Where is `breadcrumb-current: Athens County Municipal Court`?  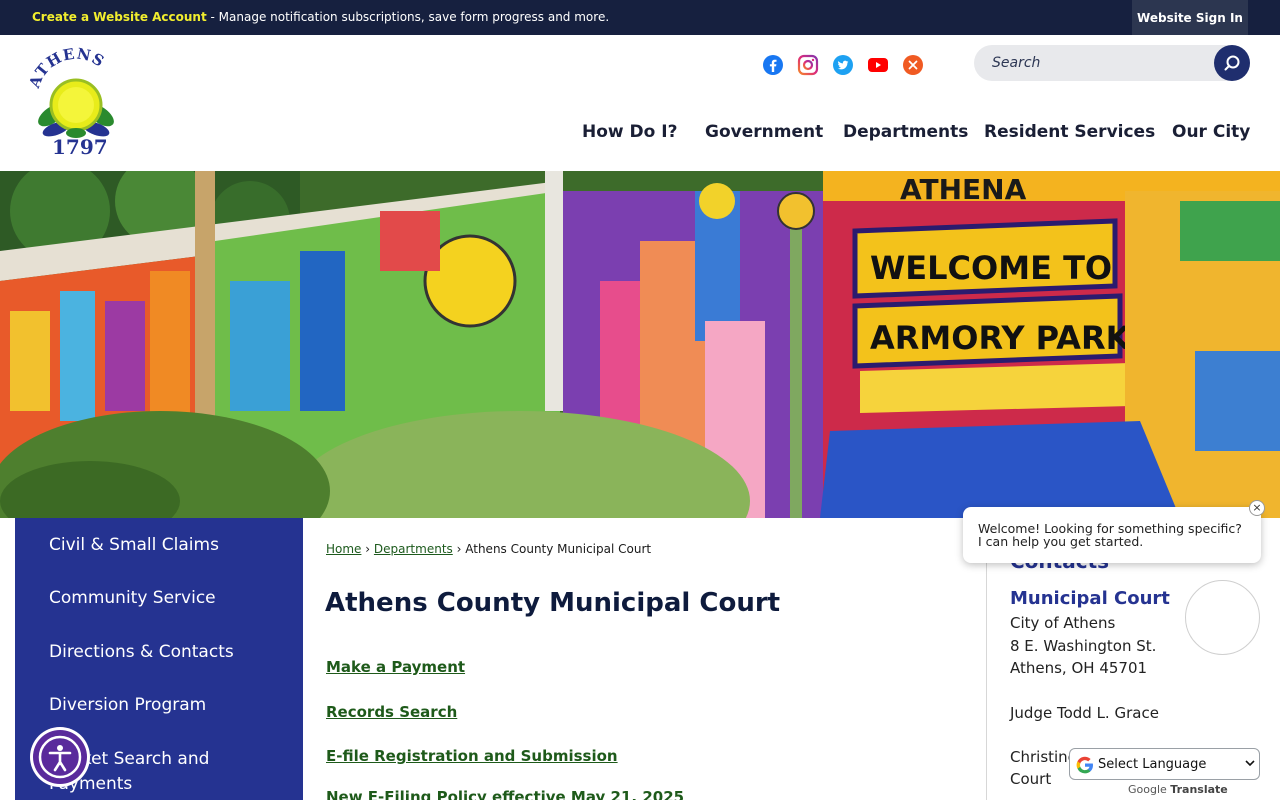
breadcrumb-current: Athens County Municipal Court is located at coordinates (558, 549).